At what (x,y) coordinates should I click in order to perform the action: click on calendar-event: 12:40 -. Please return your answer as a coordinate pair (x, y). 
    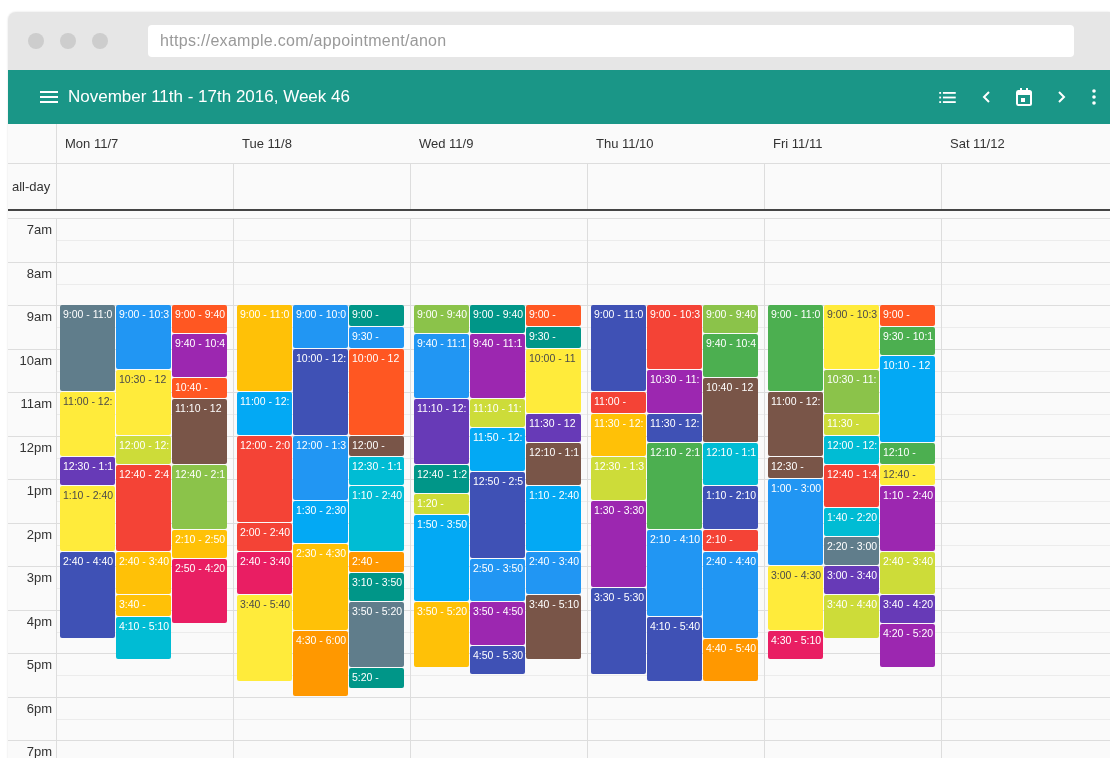
    Looking at the image, I should click on (907, 475).